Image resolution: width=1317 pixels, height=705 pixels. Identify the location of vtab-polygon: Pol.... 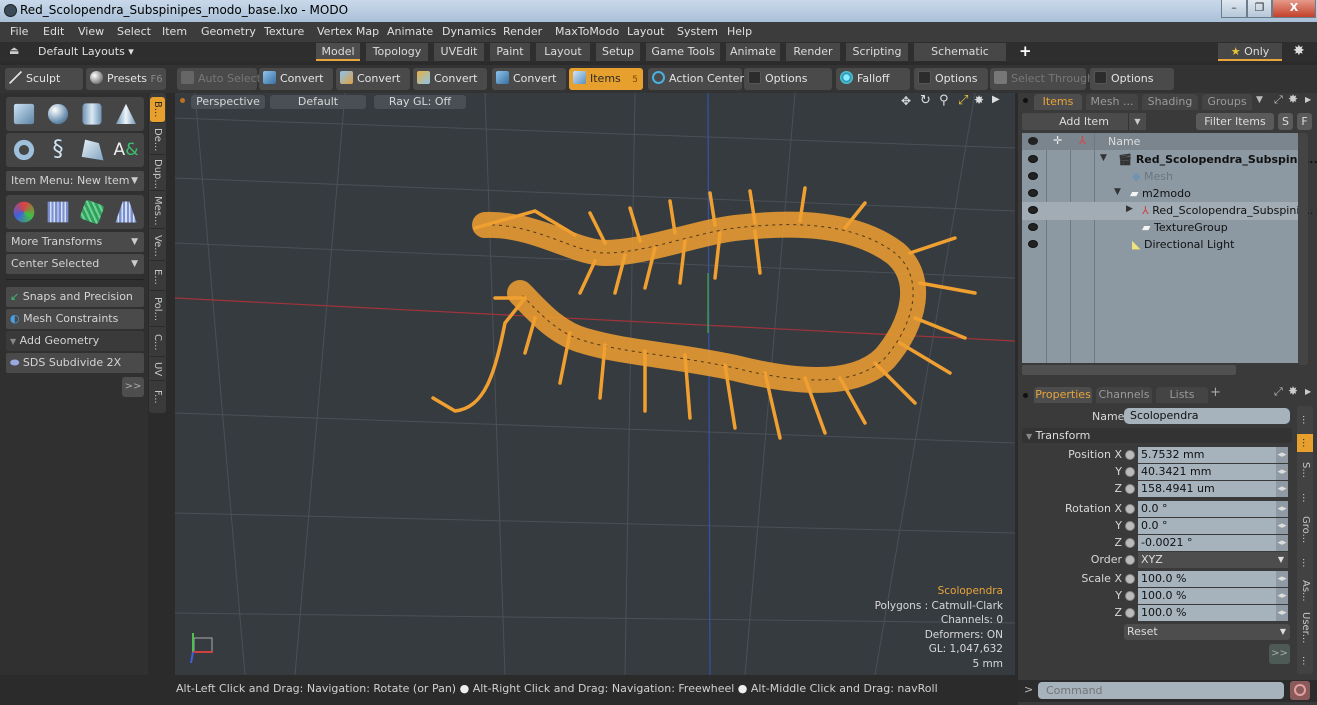
(157, 310).